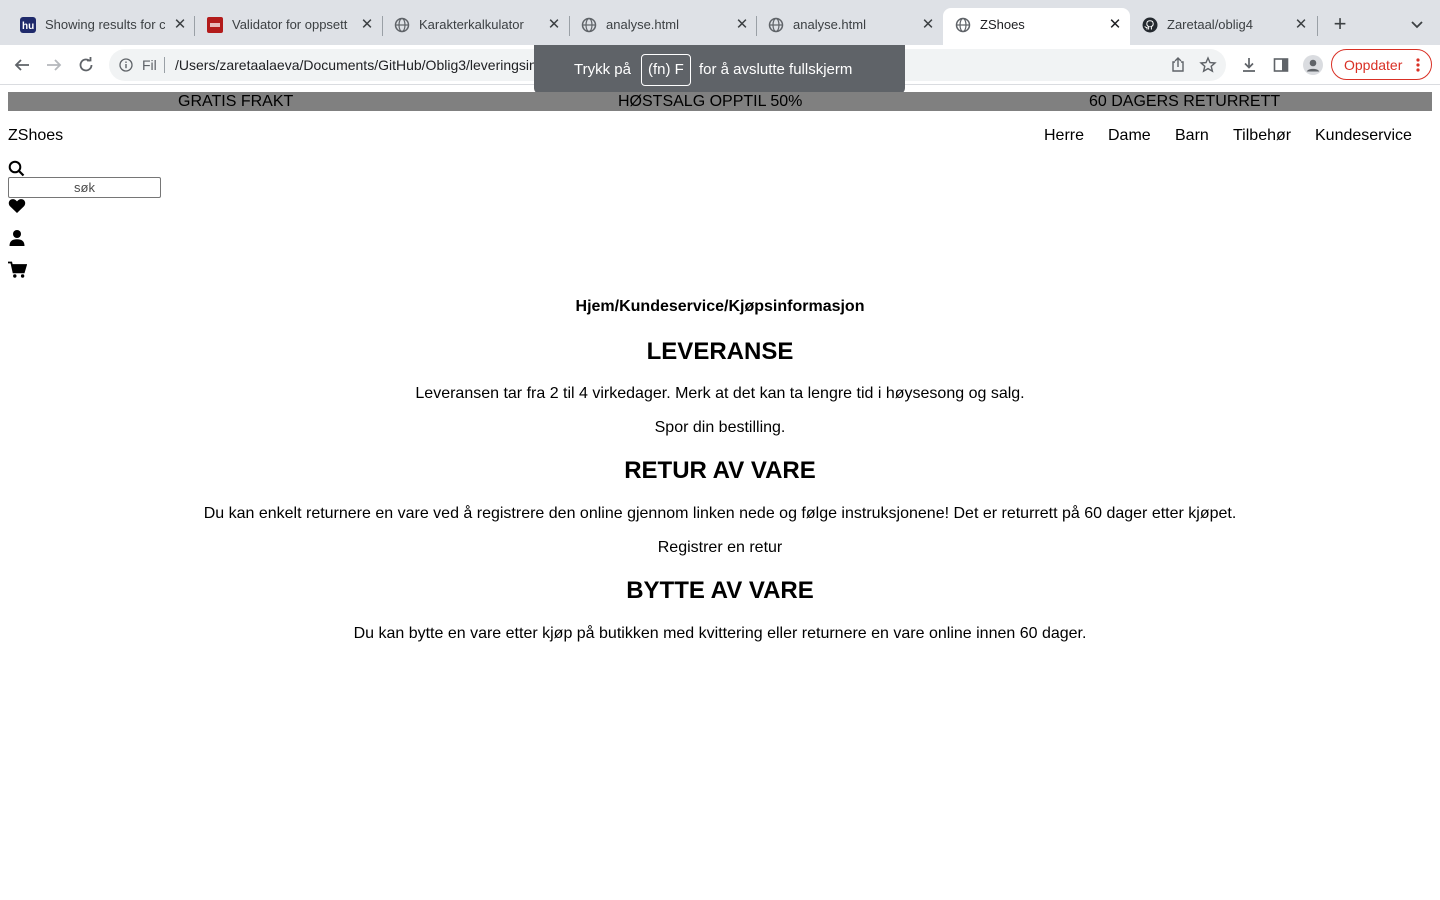 The image size is (1440, 900). I want to click on svg-text: hu, so click(28, 26).